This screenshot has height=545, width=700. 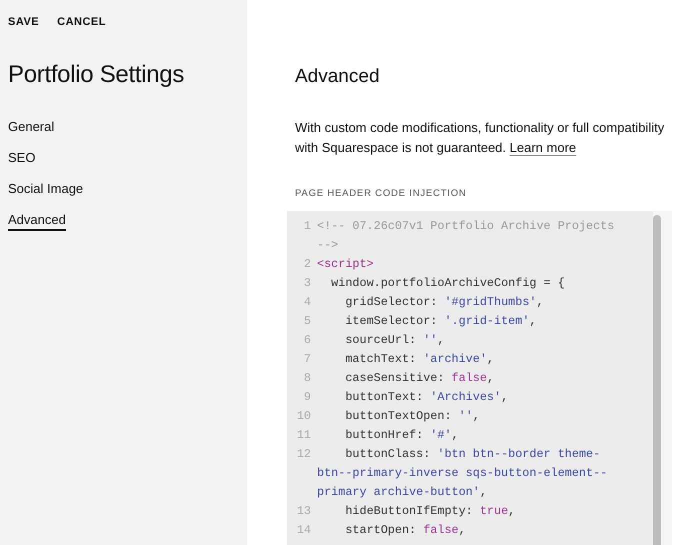 I want to click on description-text: With custom code modifications, functionality or full compatibility with Squarespace is not guaranteed. Learn more, so click(x=480, y=138).